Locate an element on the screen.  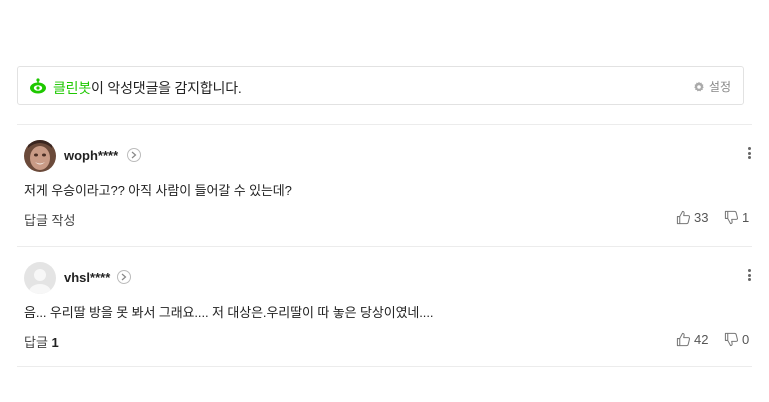
default-avatar-icon is located at coordinates (40, 278).